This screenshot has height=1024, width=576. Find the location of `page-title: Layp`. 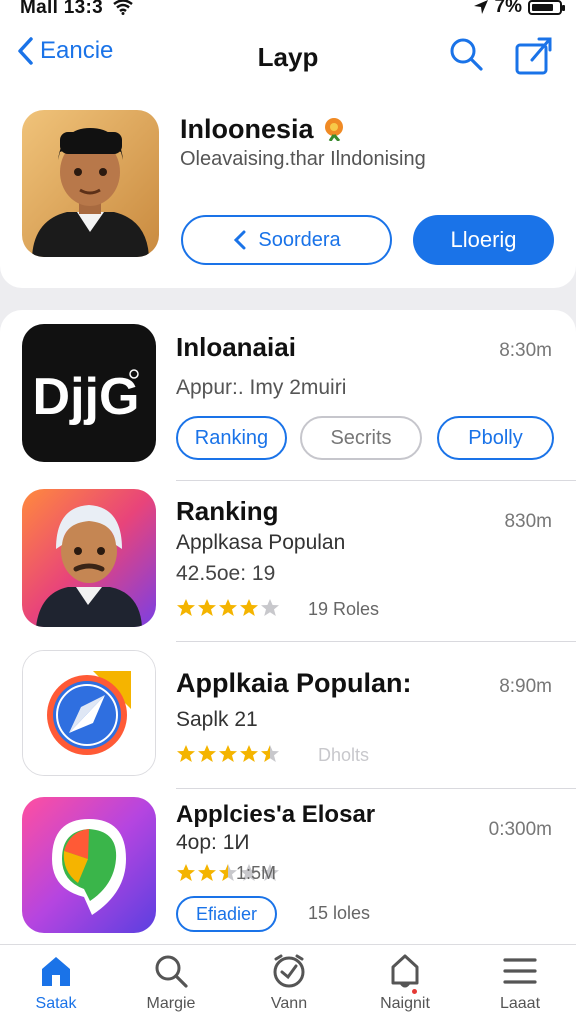

page-title: Layp is located at coordinates (288, 57).